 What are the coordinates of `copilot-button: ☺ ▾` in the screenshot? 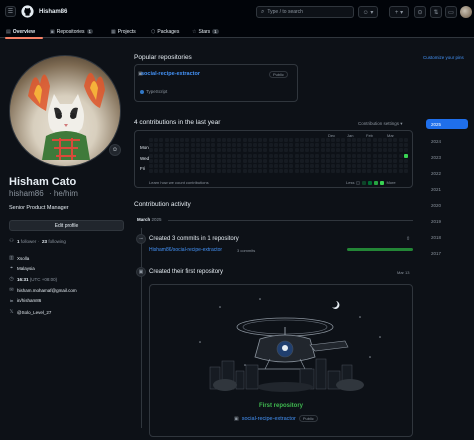 It's located at (368, 12).